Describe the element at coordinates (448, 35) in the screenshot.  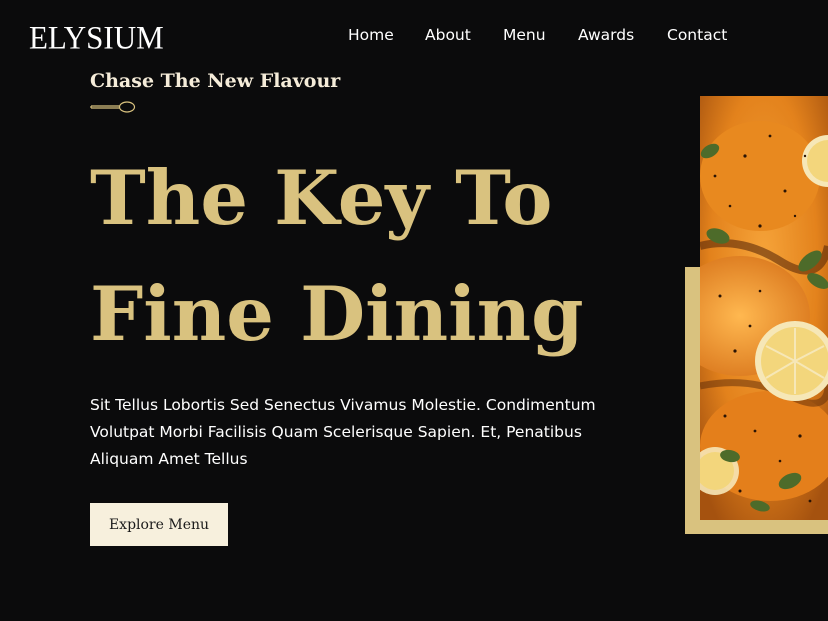
I see `nav-about-link: About` at that location.